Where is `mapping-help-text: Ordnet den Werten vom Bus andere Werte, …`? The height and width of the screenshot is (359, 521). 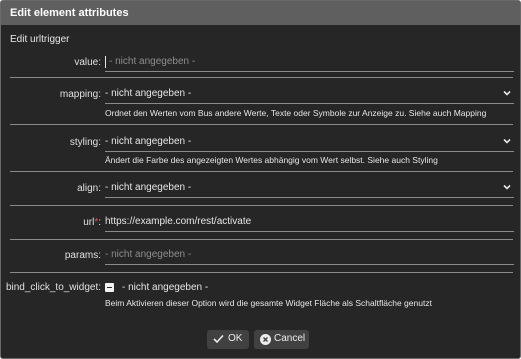
mapping-help-text: Ordnet den Werten vom Bus andere Werte, … is located at coordinates (296, 113).